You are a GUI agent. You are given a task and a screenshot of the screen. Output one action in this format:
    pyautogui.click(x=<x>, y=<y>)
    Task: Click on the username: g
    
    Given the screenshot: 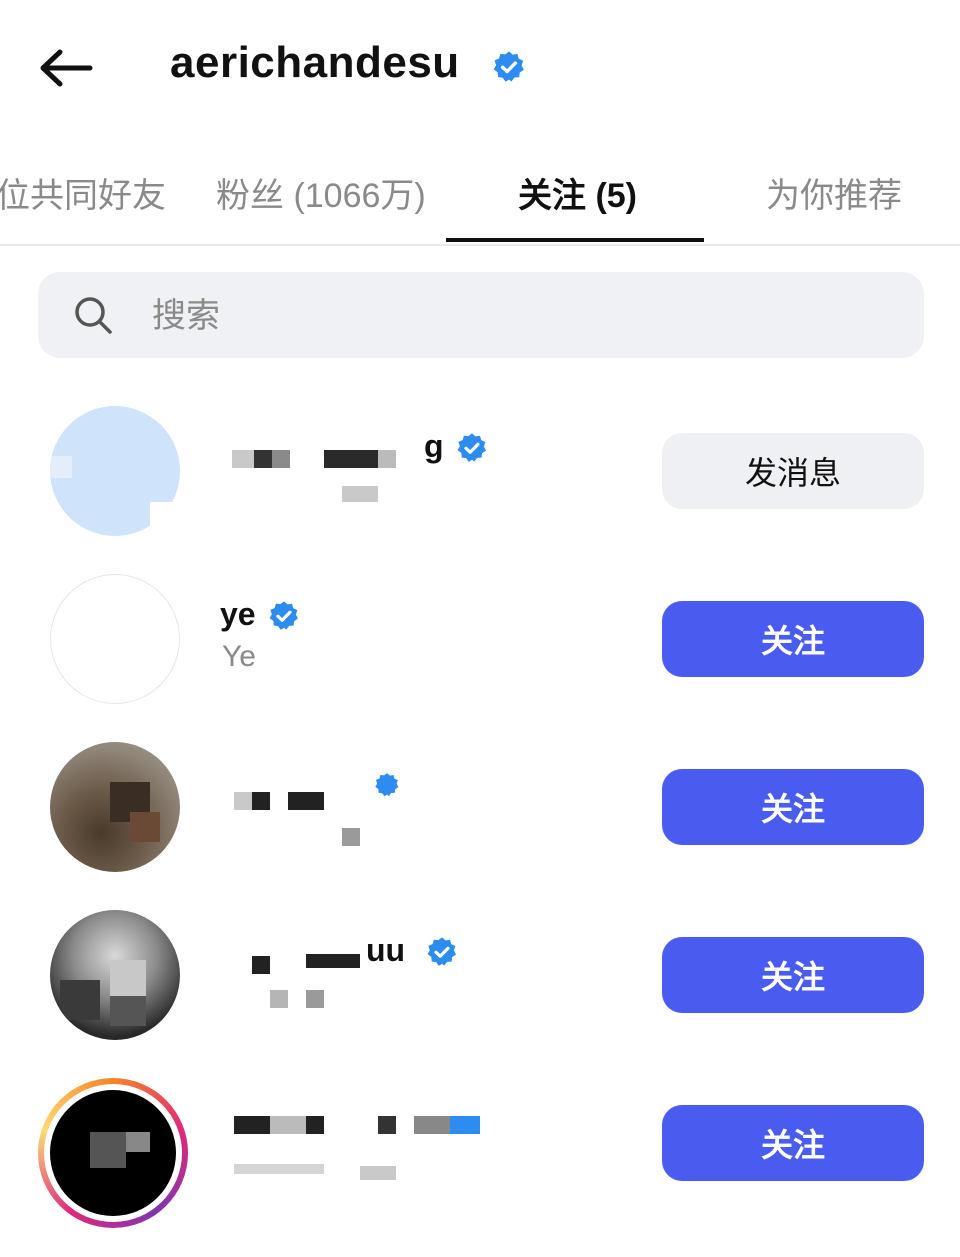 What is the action you would take?
    pyautogui.click(x=434, y=446)
    